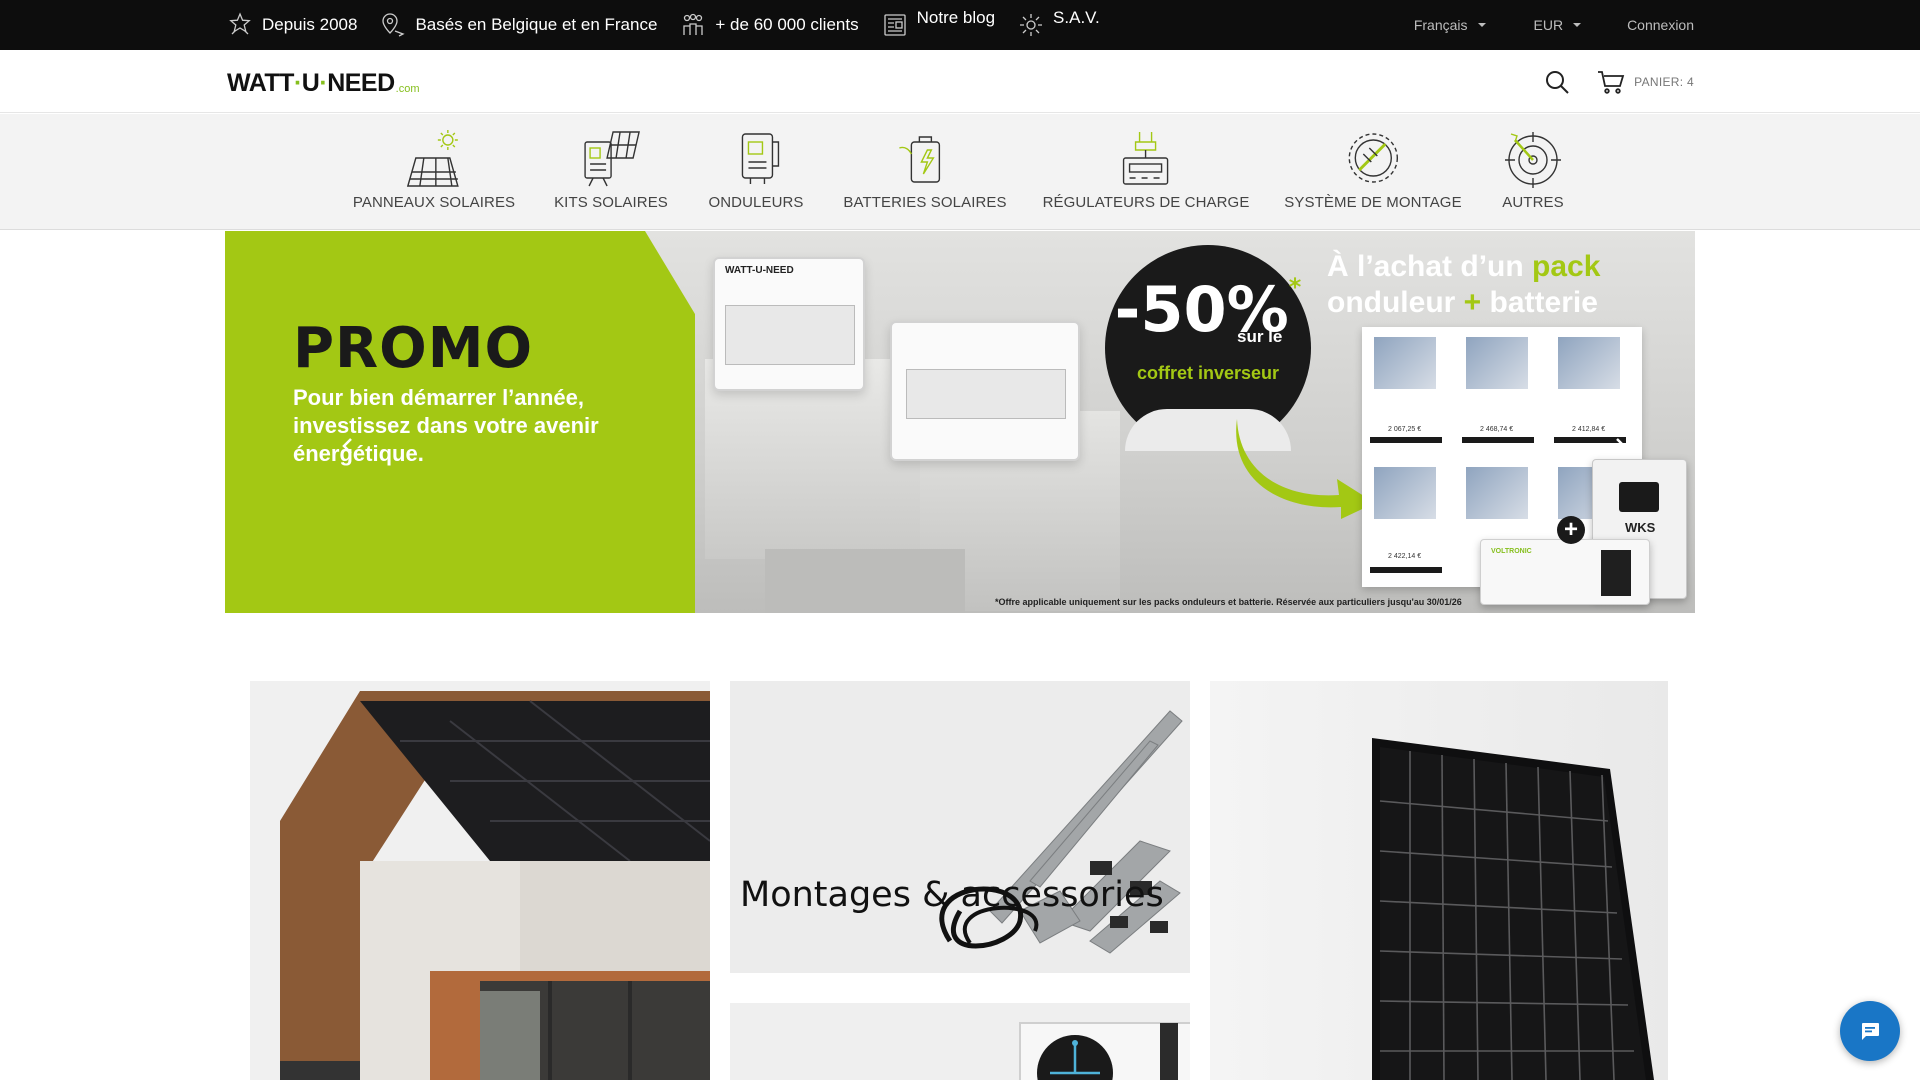 The height and width of the screenshot is (1080, 1920). I want to click on pack-title: À l’achat d’un pack onduleur + batterie, so click(1464, 284).